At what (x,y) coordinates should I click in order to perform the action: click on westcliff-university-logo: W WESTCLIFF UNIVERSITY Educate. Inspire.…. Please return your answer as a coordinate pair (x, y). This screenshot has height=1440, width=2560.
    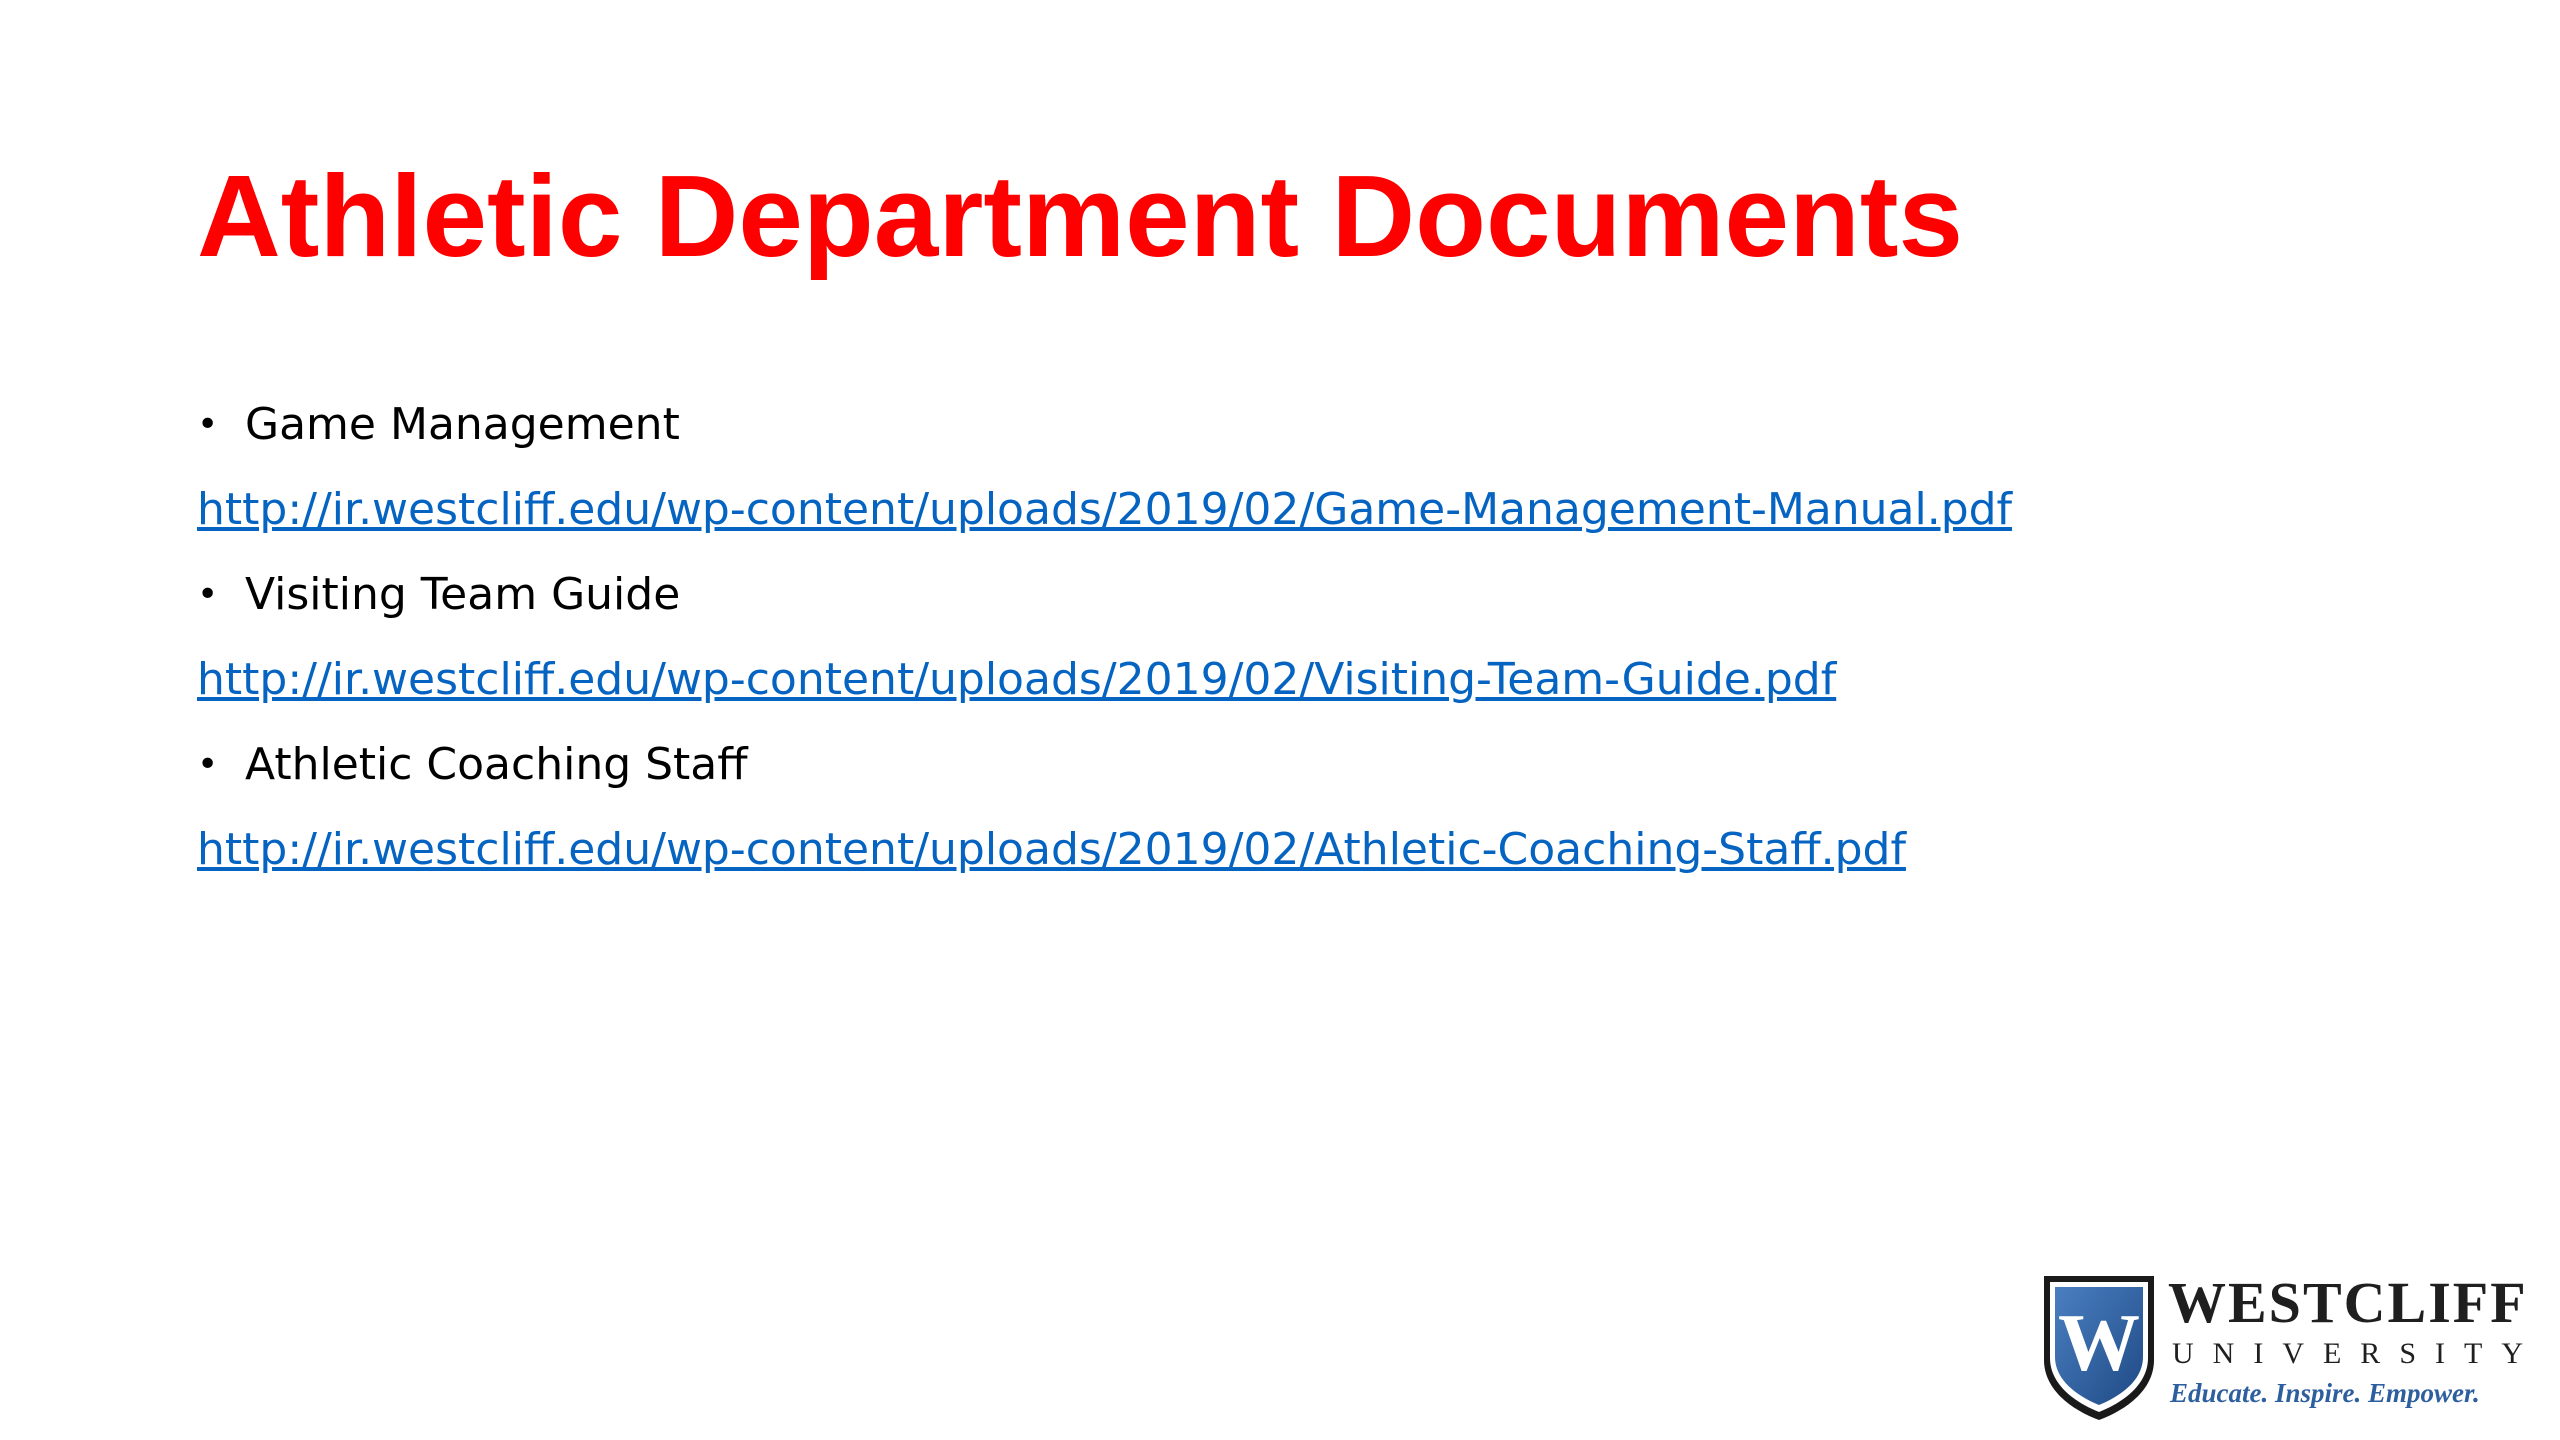
    Looking at the image, I should click on (2283, 1347).